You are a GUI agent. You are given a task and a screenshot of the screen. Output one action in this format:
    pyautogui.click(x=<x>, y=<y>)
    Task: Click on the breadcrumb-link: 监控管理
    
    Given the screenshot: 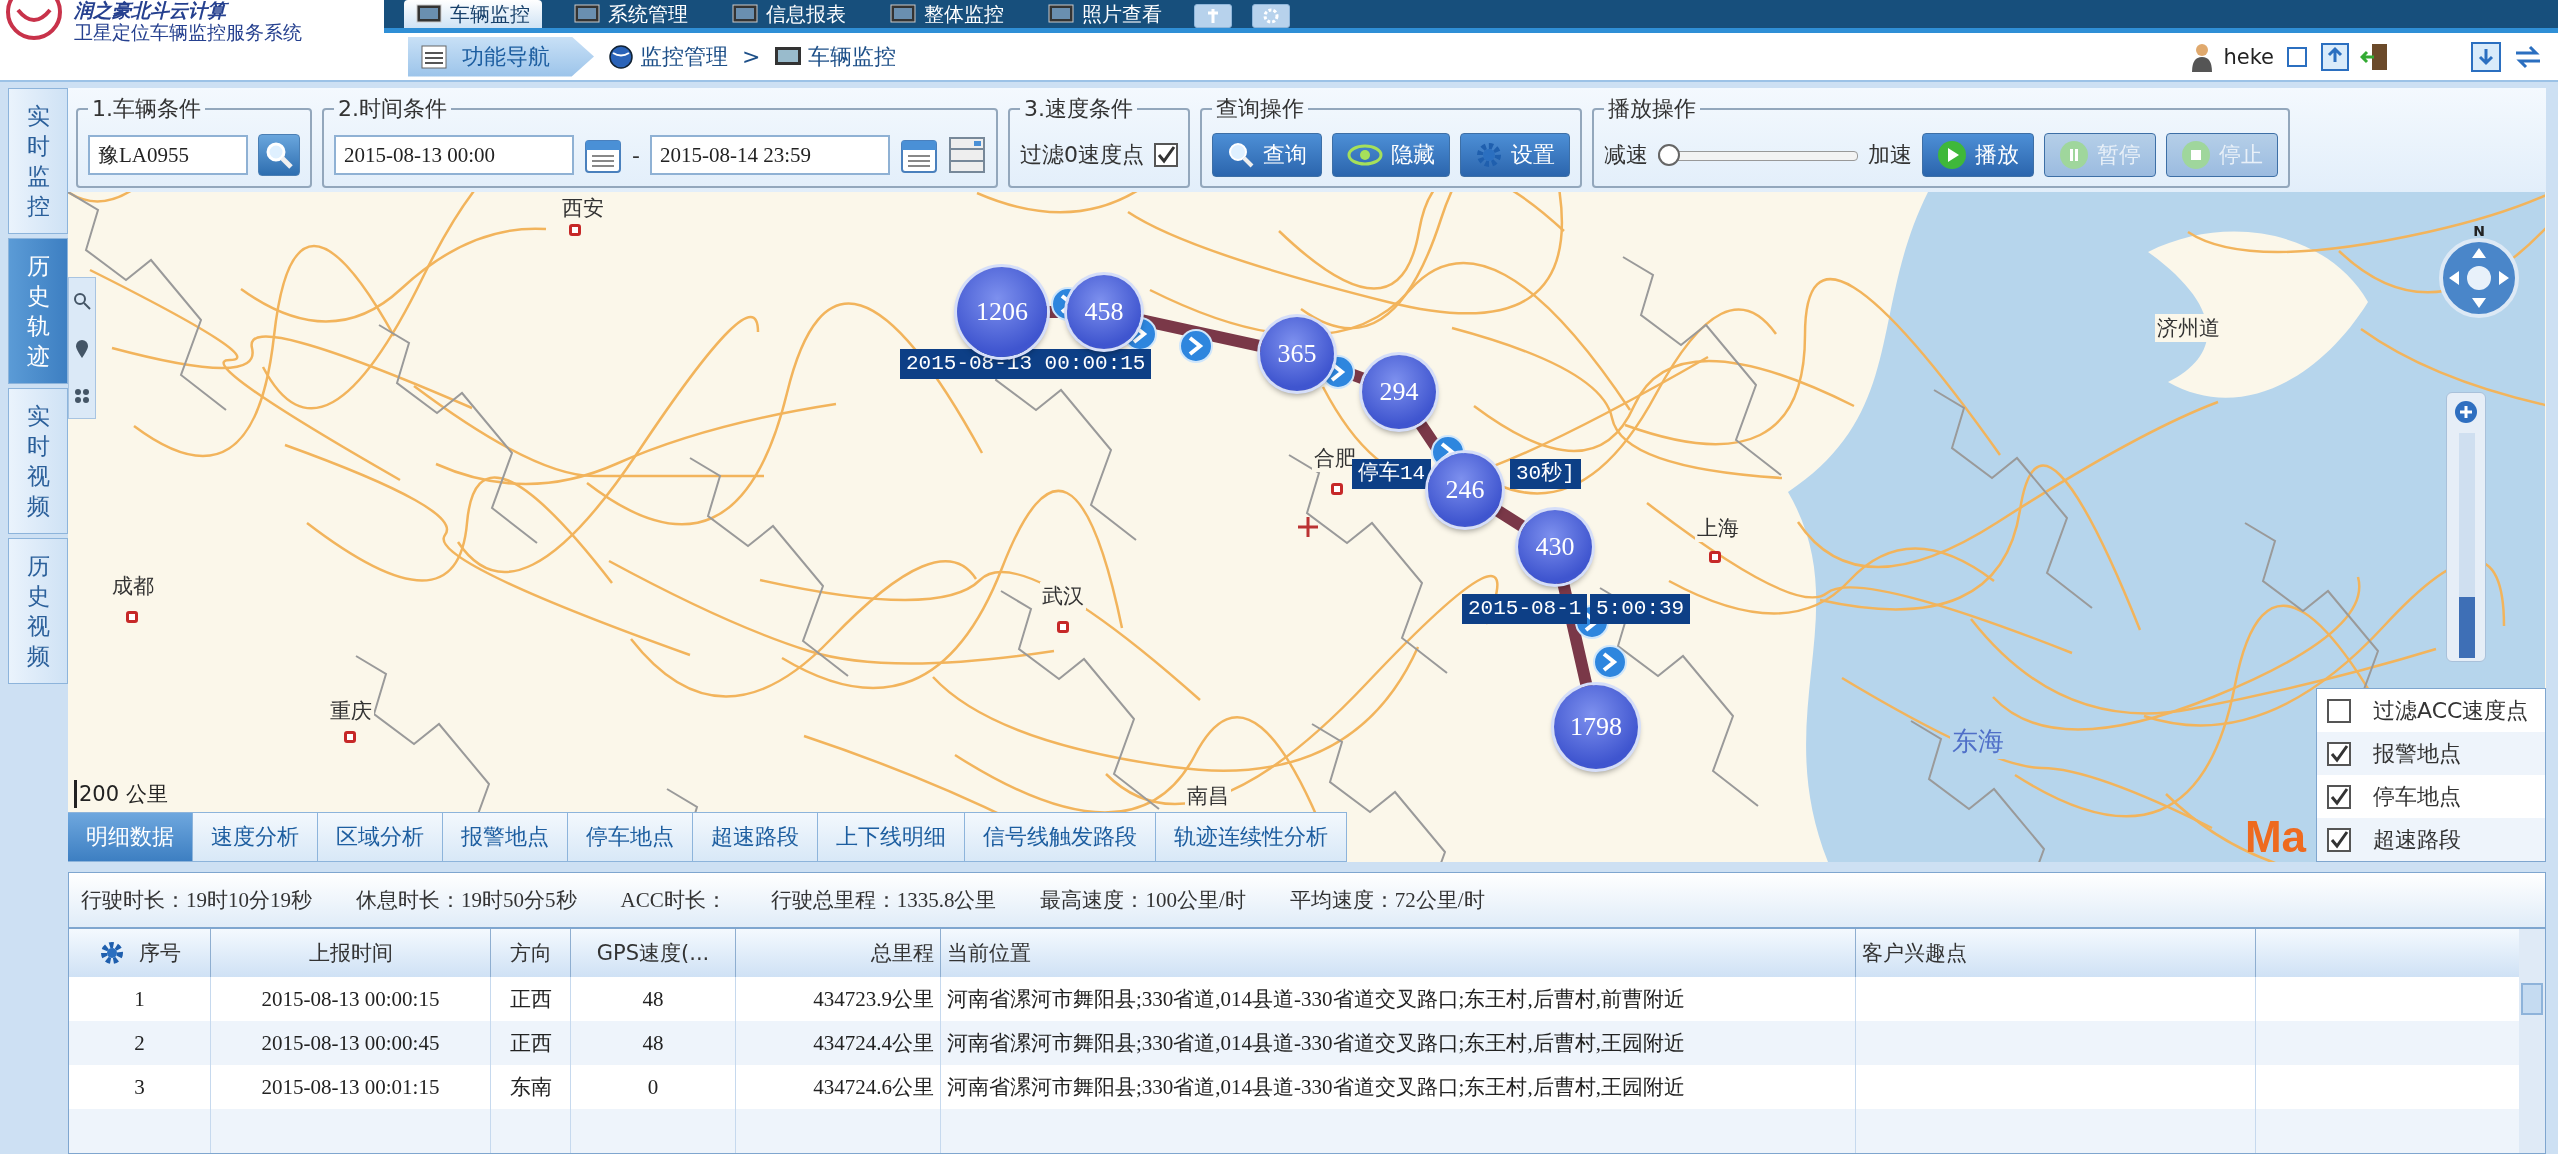 What is the action you would take?
    pyautogui.click(x=668, y=56)
    